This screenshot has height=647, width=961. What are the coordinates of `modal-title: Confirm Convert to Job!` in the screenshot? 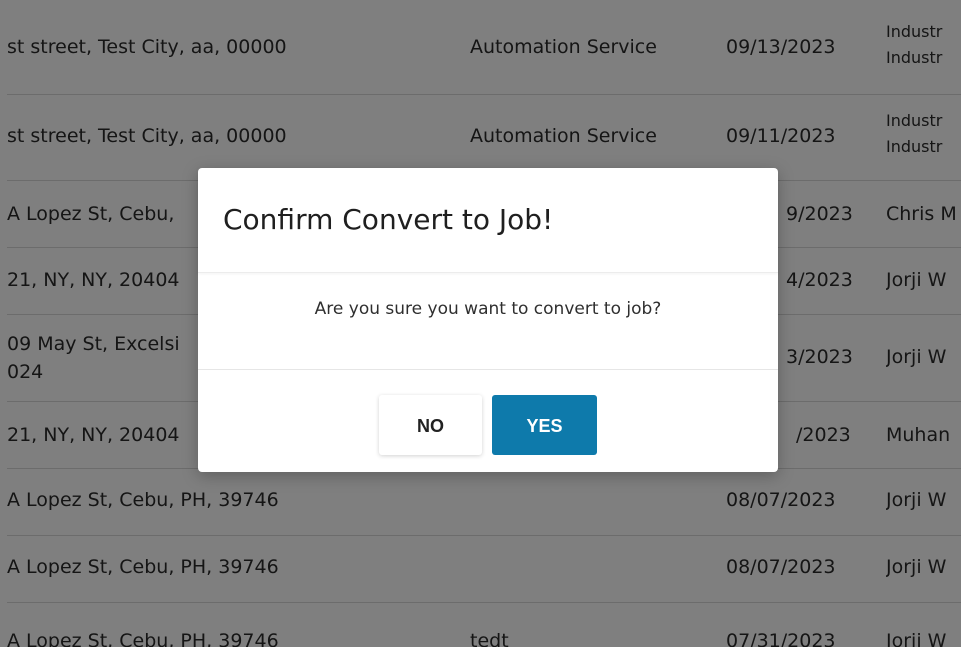 It's located at (388, 219).